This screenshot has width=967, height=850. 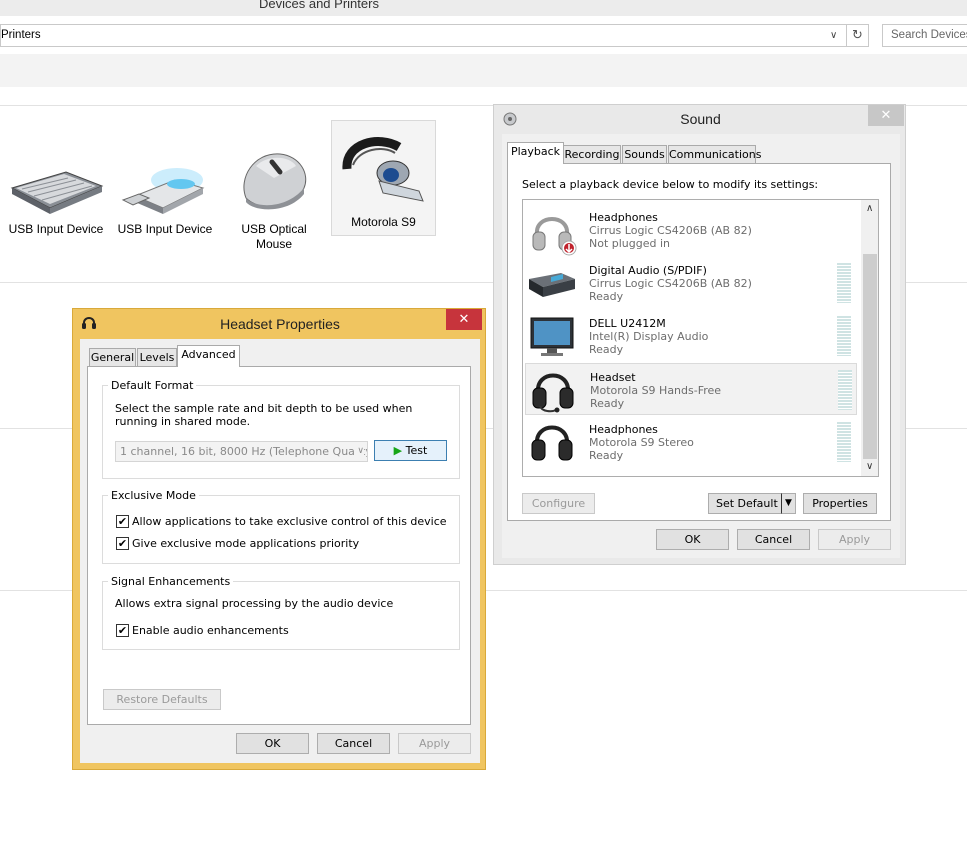 What do you see at coordinates (152, 385) in the screenshot?
I see `default-format-label: Default Format` at bounding box center [152, 385].